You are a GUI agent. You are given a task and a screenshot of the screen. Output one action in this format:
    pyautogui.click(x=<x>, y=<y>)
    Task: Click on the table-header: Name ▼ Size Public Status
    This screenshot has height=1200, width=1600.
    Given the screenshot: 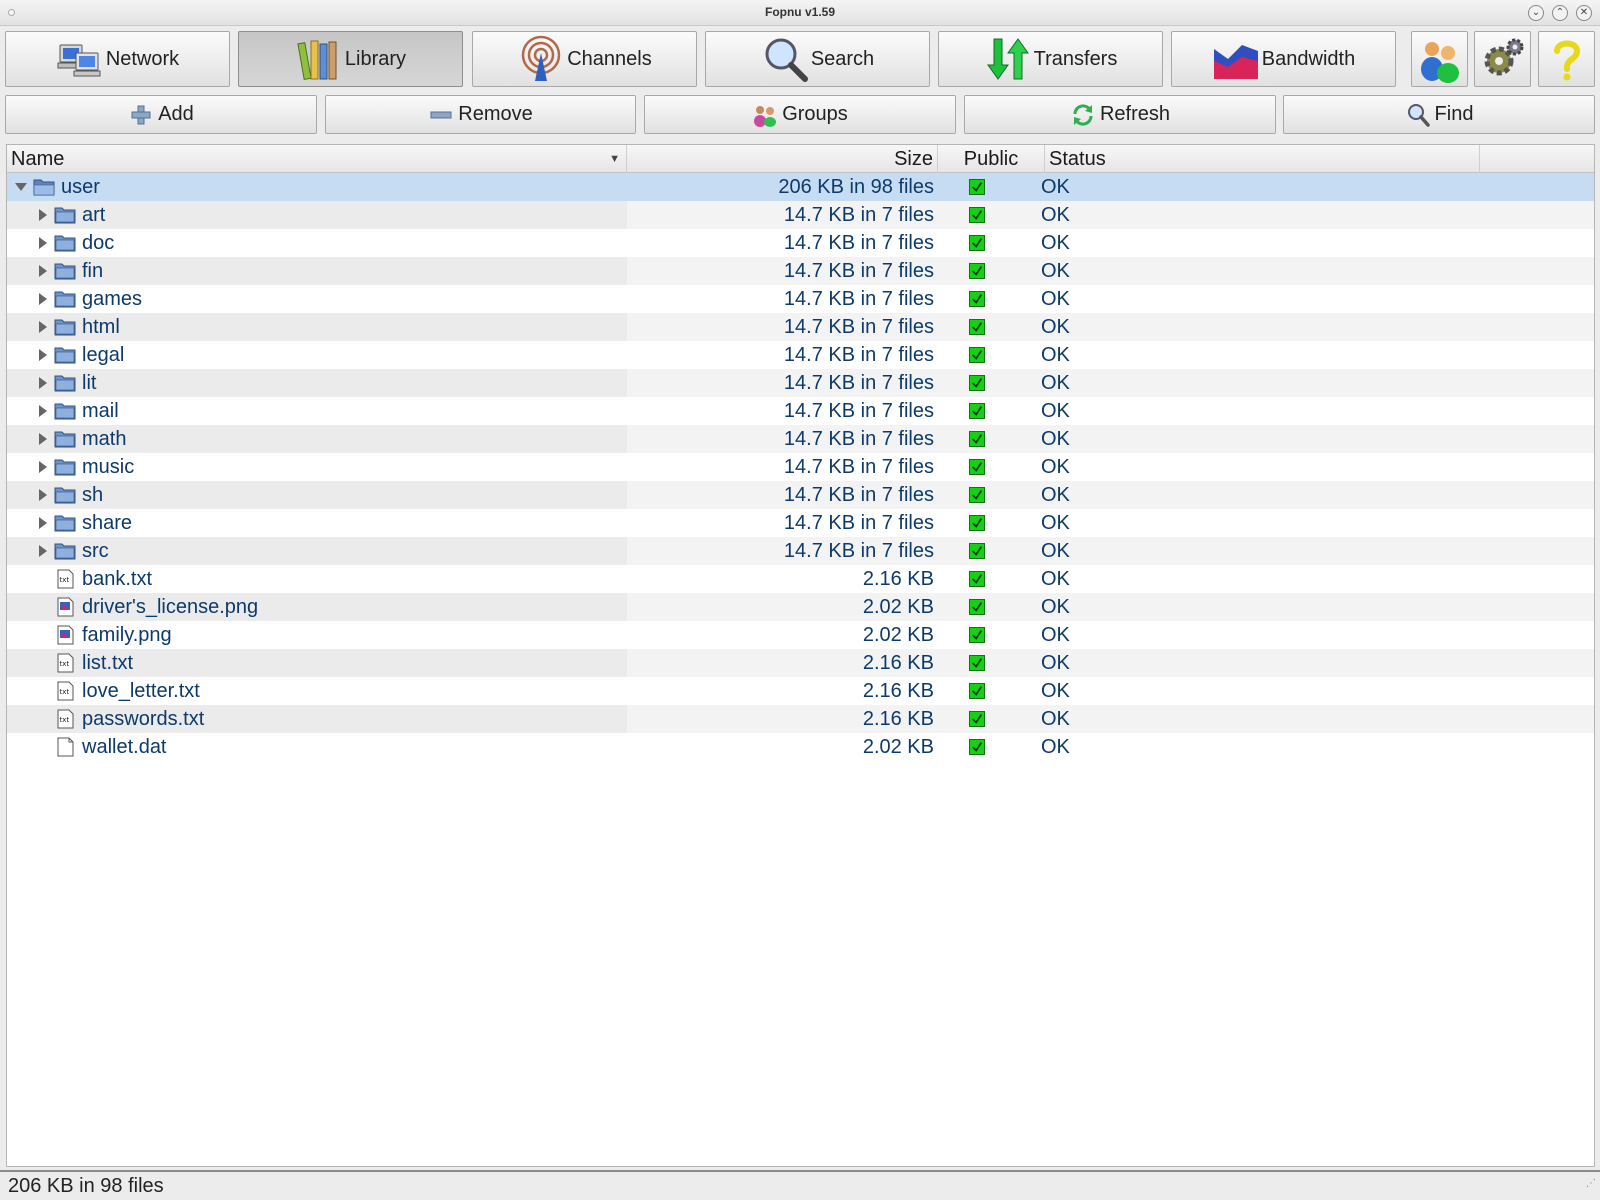 What is the action you would take?
    pyautogui.click(x=800, y=159)
    